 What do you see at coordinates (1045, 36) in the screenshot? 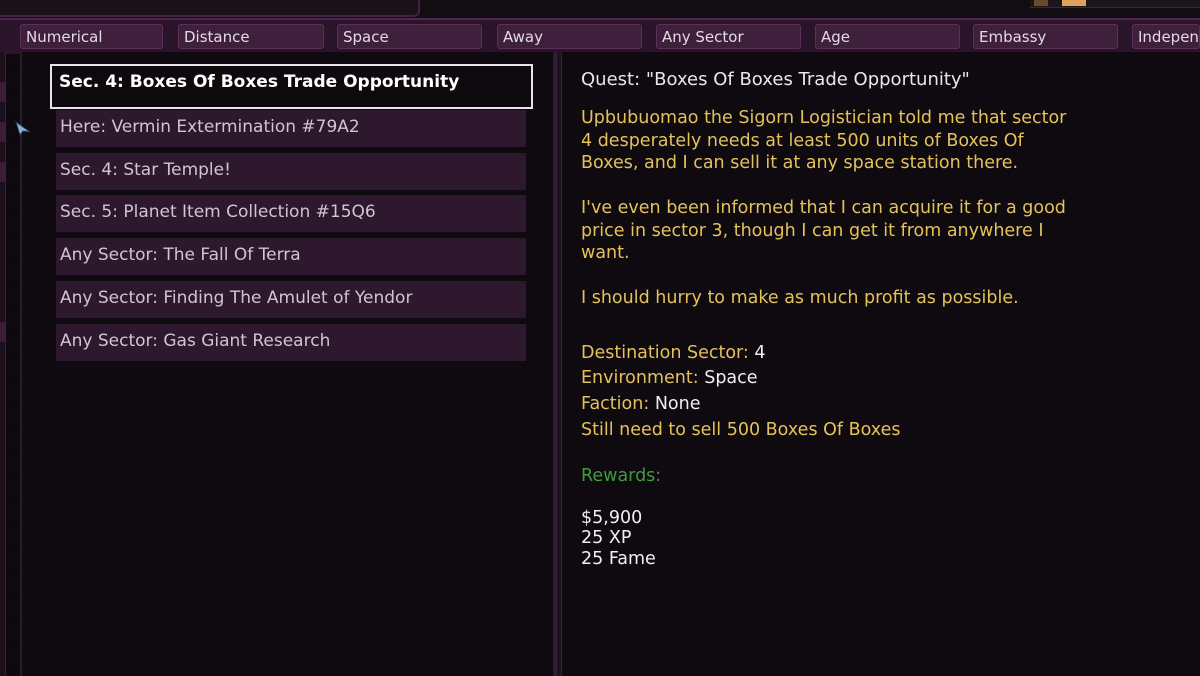
I see `tab-embassy: Embassy` at bounding box center [1045, 36].